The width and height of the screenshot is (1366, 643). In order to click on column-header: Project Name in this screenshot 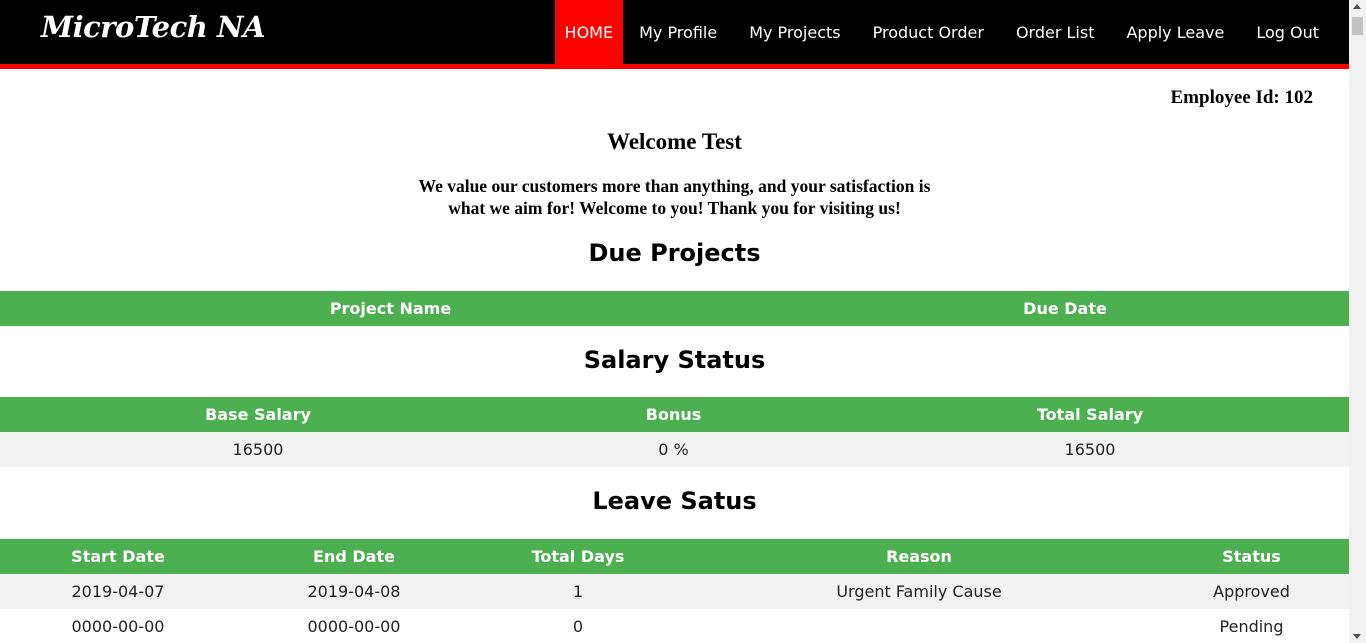, I will do `click(390, 308)`.